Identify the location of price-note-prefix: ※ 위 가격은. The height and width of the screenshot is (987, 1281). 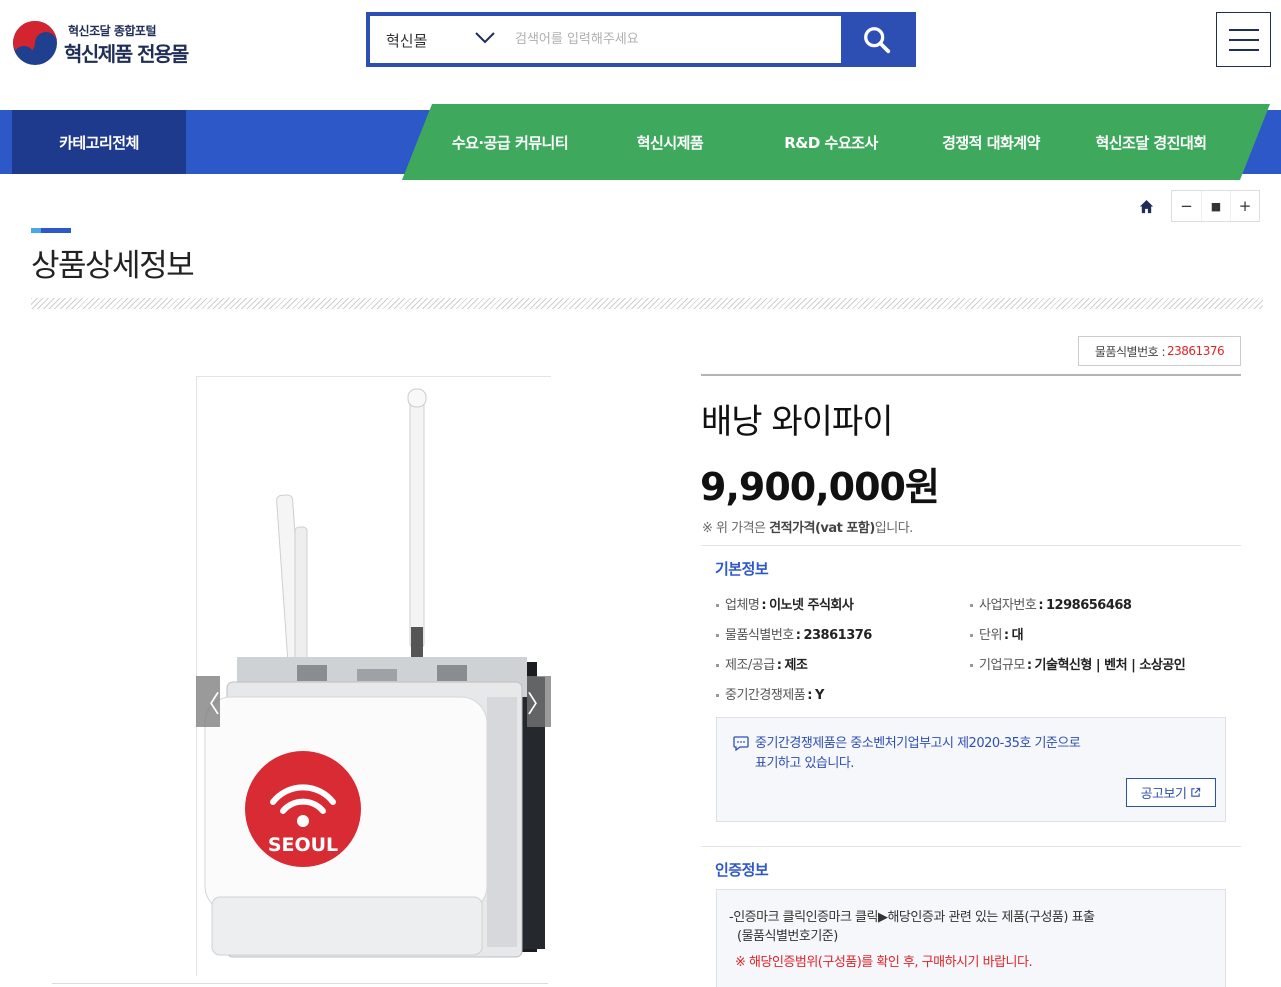
(736, 528).